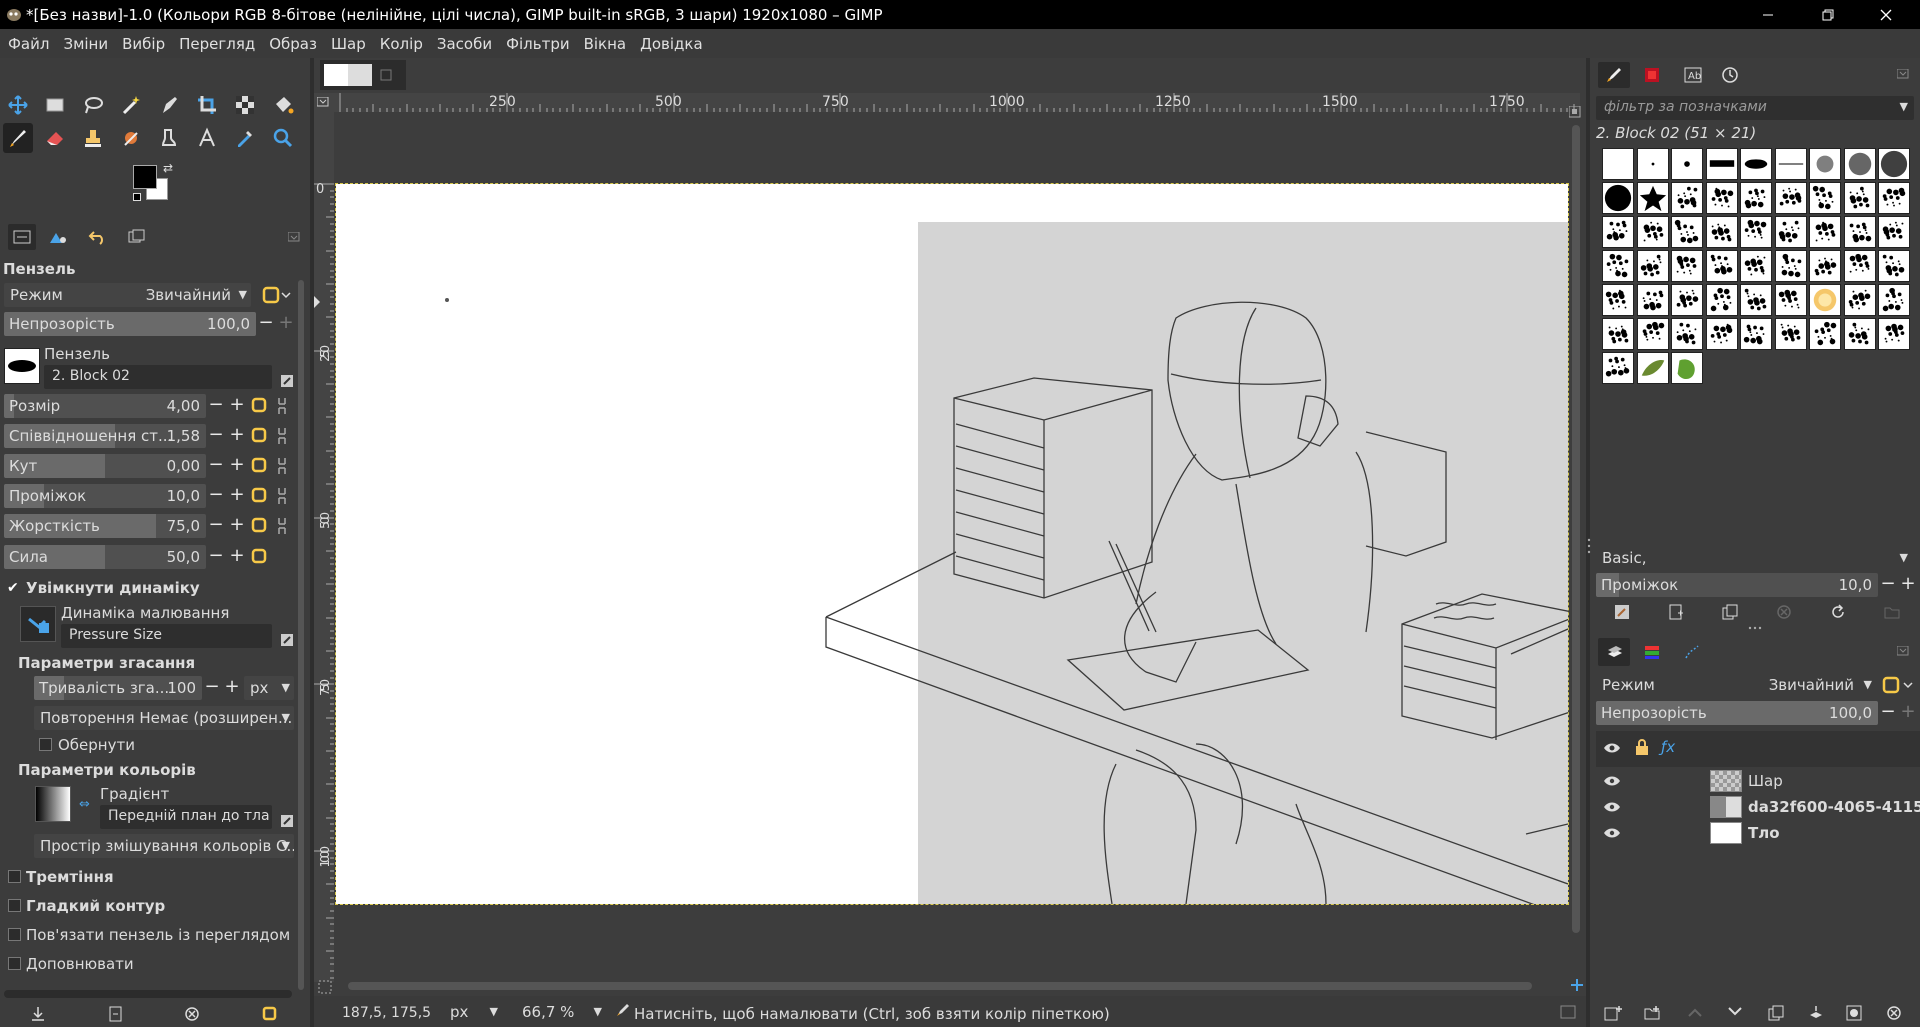 This screenshot has width=1920, height=1027. Describe the element at coordinates (145, 177) in the screenshot. I see `foreground-color-swatch` at that location.